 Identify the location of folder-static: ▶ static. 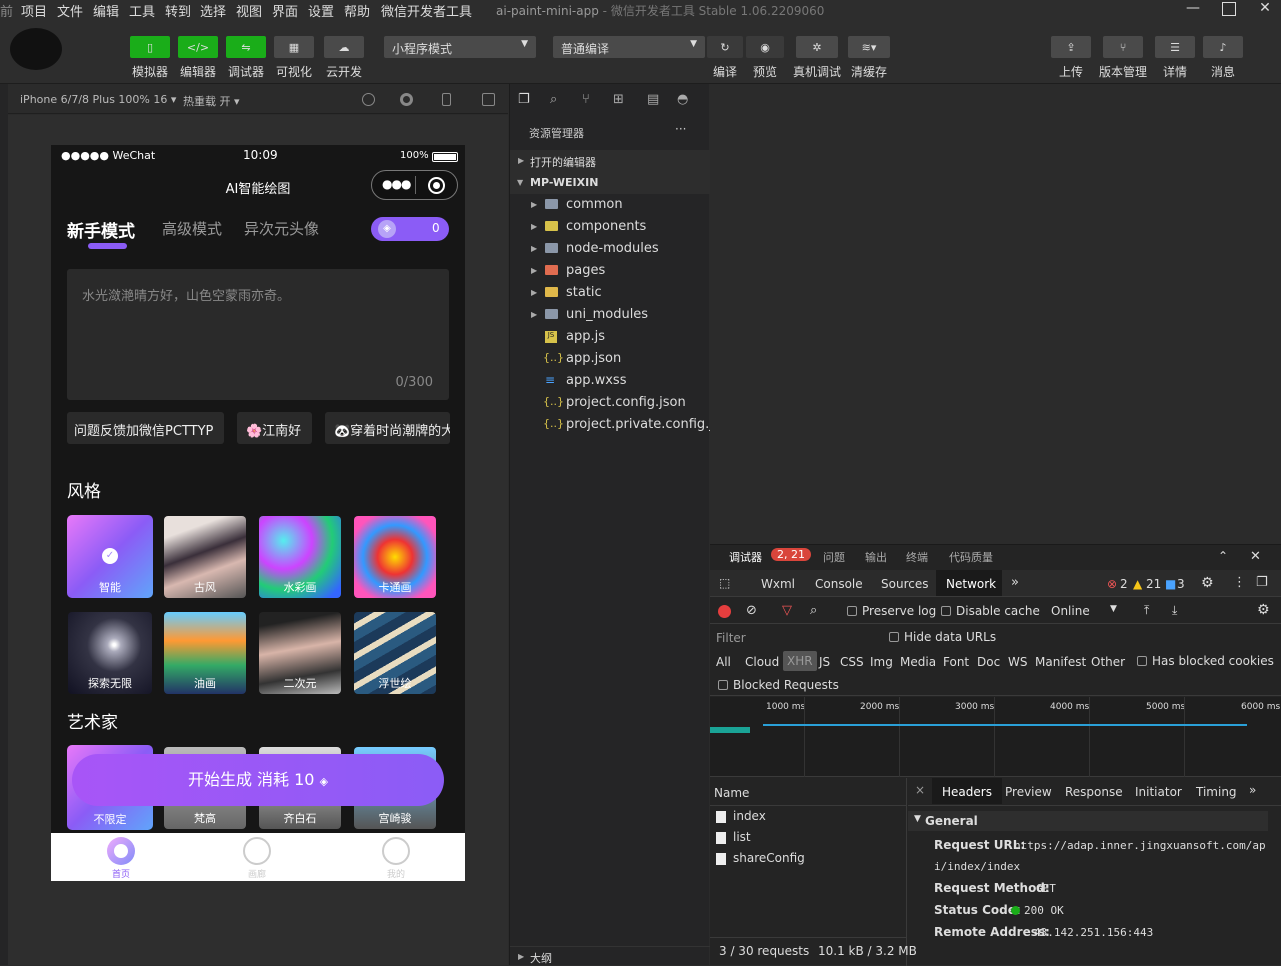
(610, 293).